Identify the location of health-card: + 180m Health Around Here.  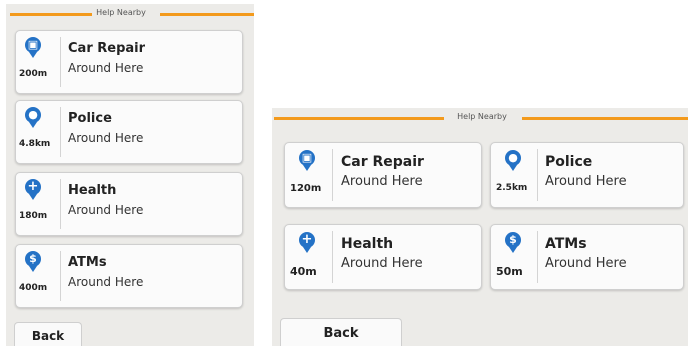
(129, 204).